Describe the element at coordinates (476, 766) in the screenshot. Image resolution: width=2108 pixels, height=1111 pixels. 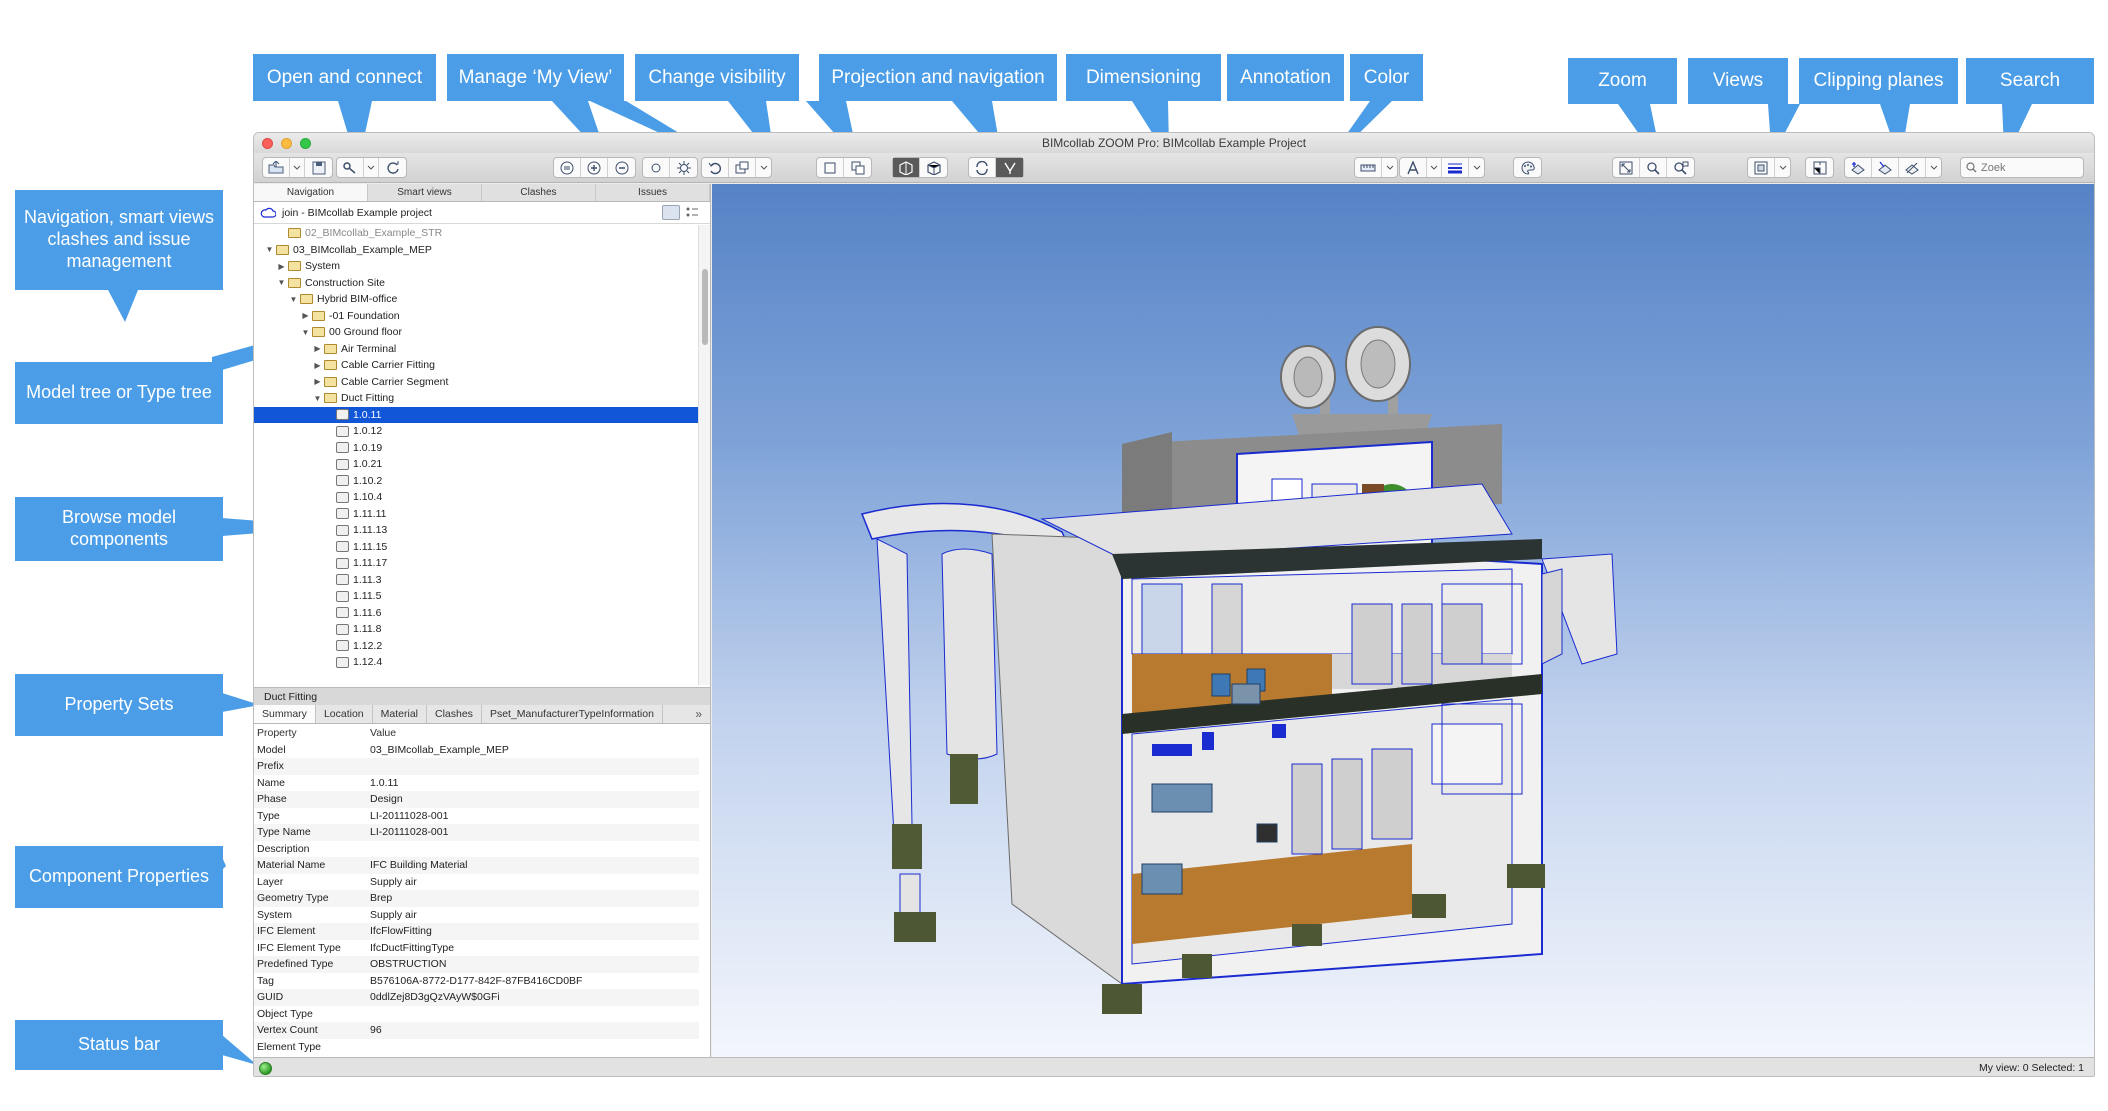
I see `property-row: Prefix` at that location.